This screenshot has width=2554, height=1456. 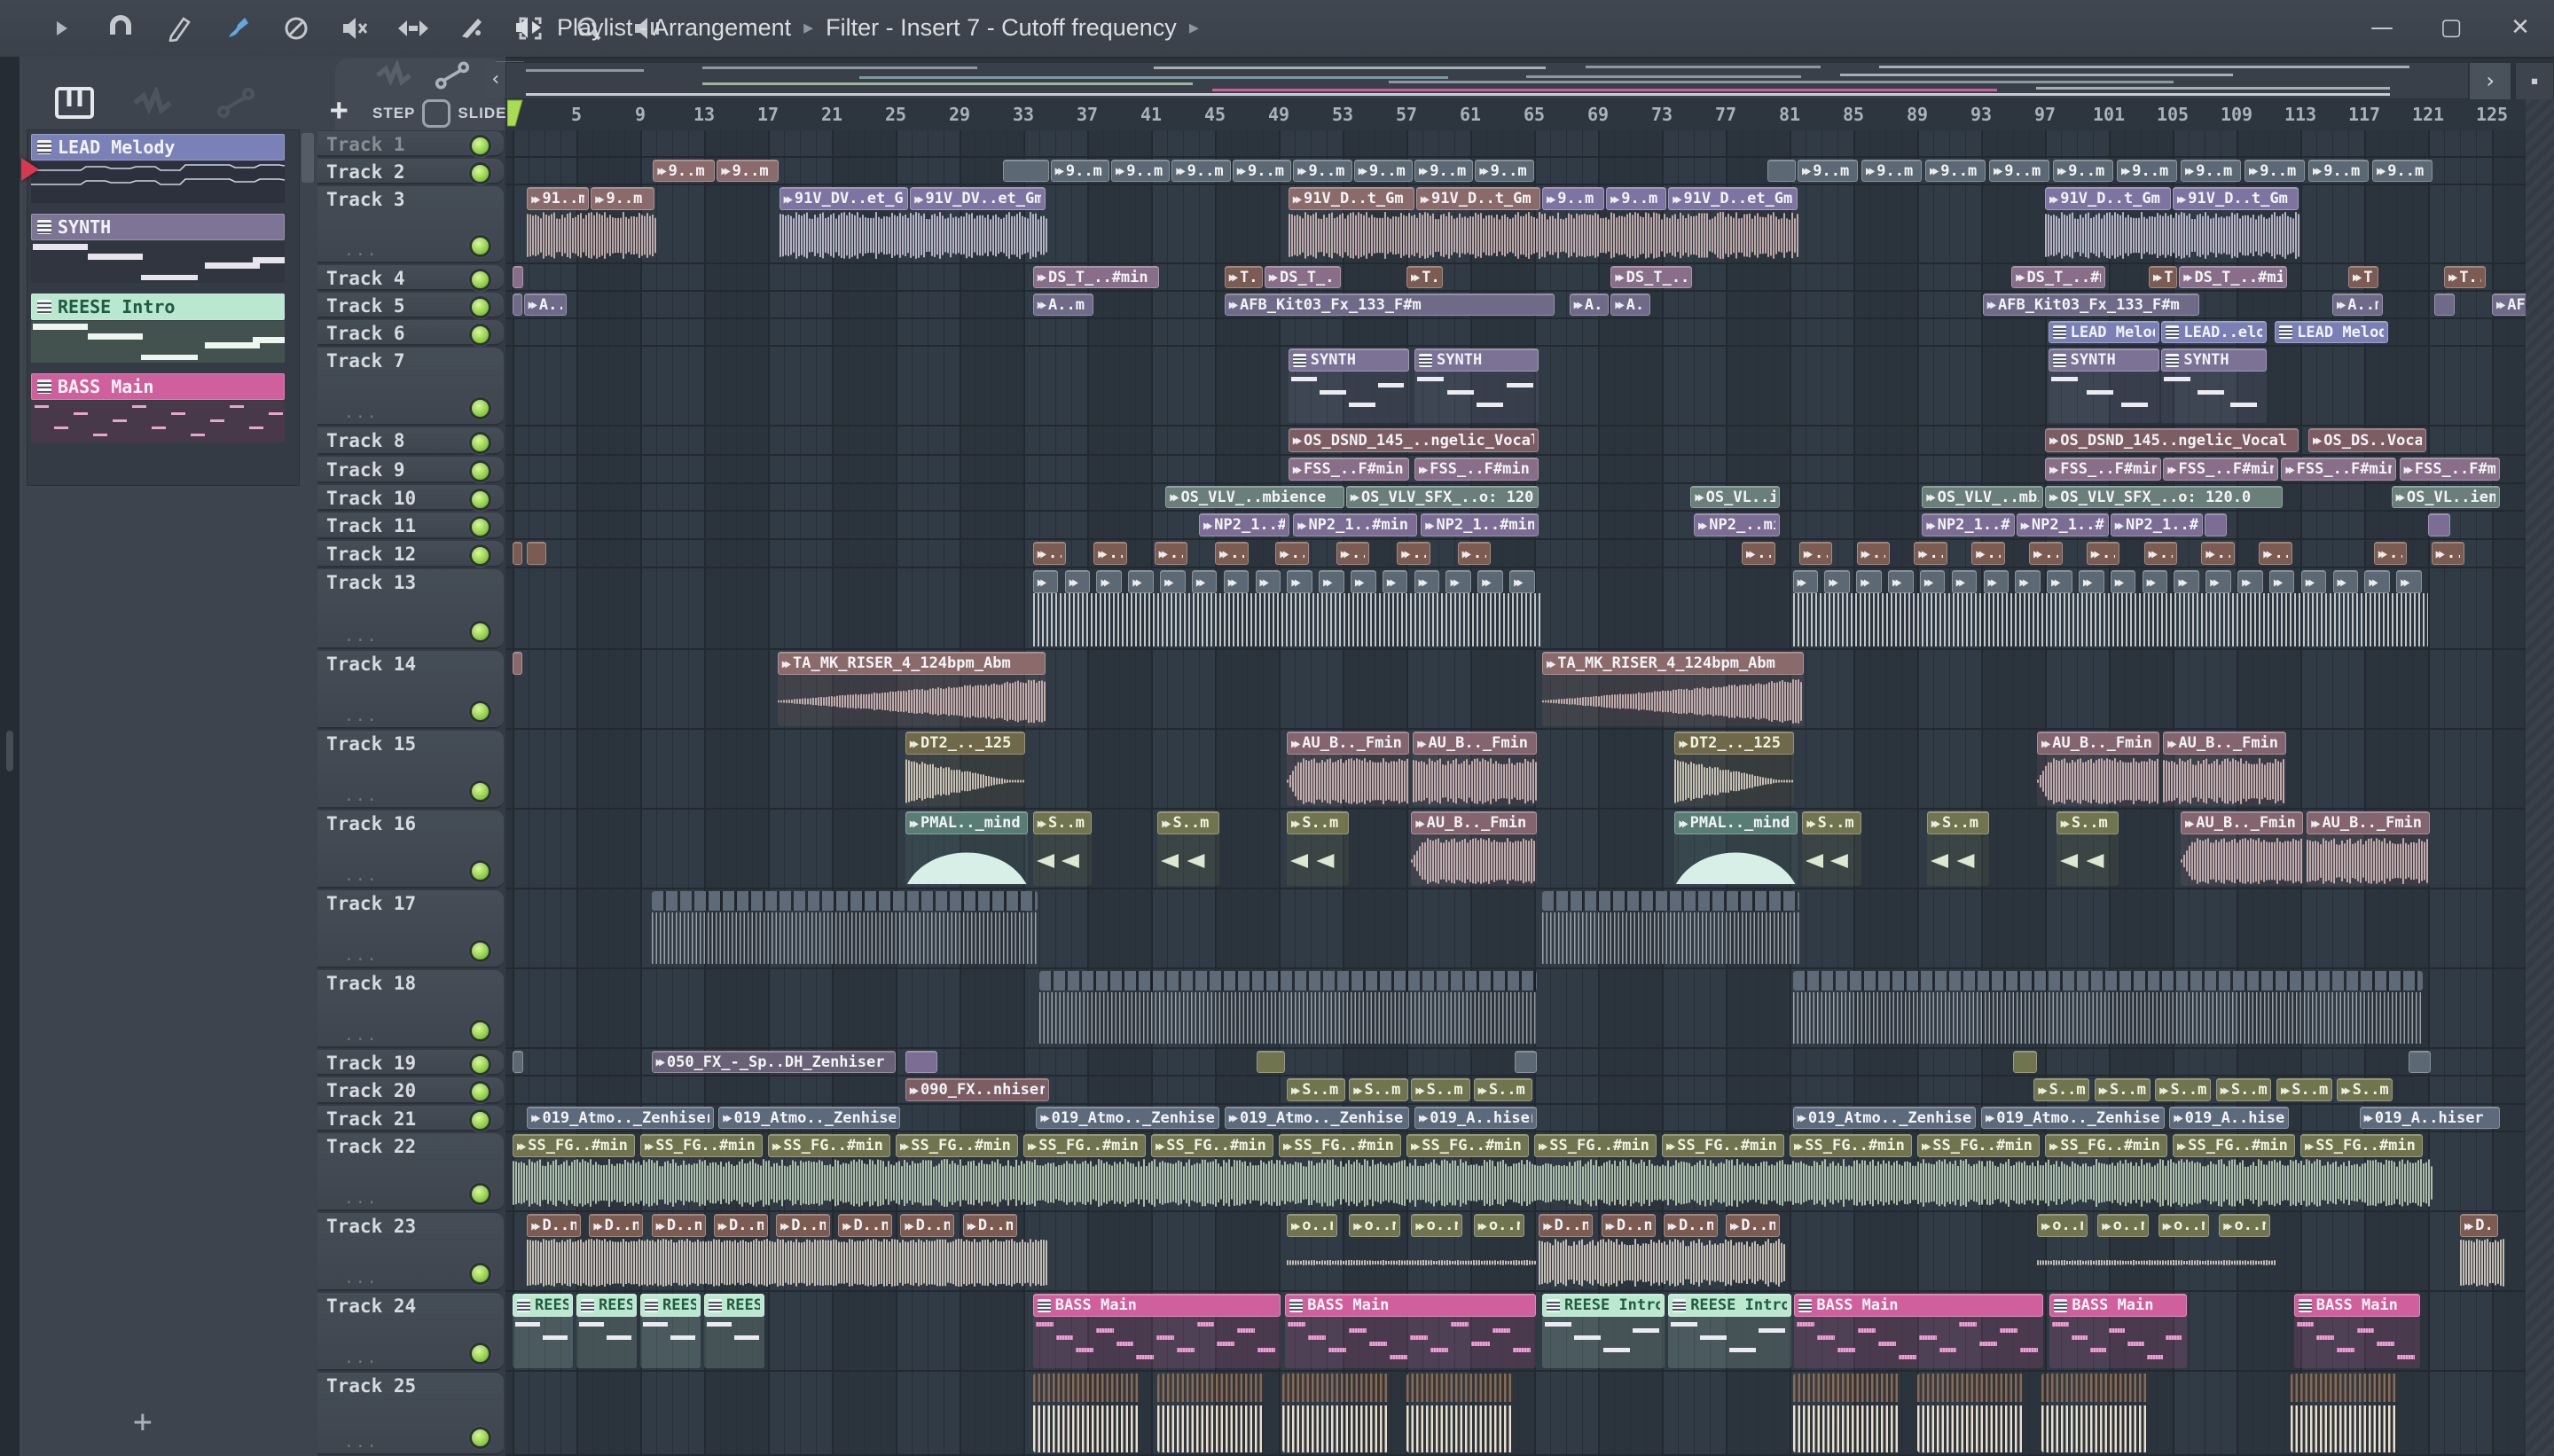 I want to click on clip-comb, so click(x=2108, y=1008).